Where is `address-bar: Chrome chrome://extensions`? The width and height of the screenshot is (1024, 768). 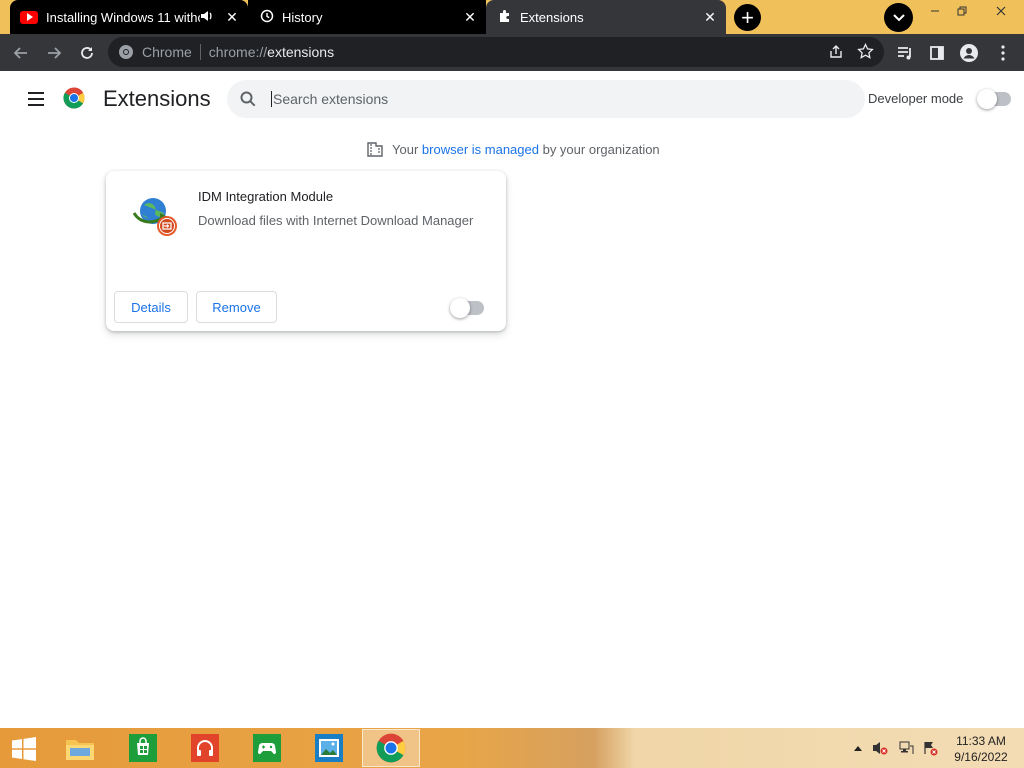
address-bar: Chrome chrome://extensions is located at coordinates (496, 52).